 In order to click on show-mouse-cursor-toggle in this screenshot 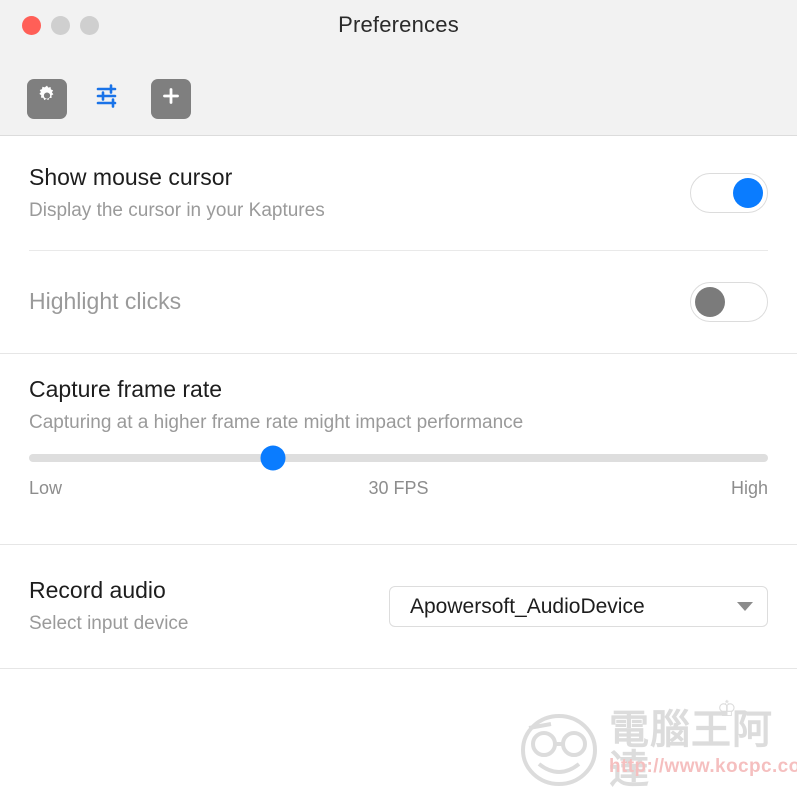, I will do `click(729, 193)`.